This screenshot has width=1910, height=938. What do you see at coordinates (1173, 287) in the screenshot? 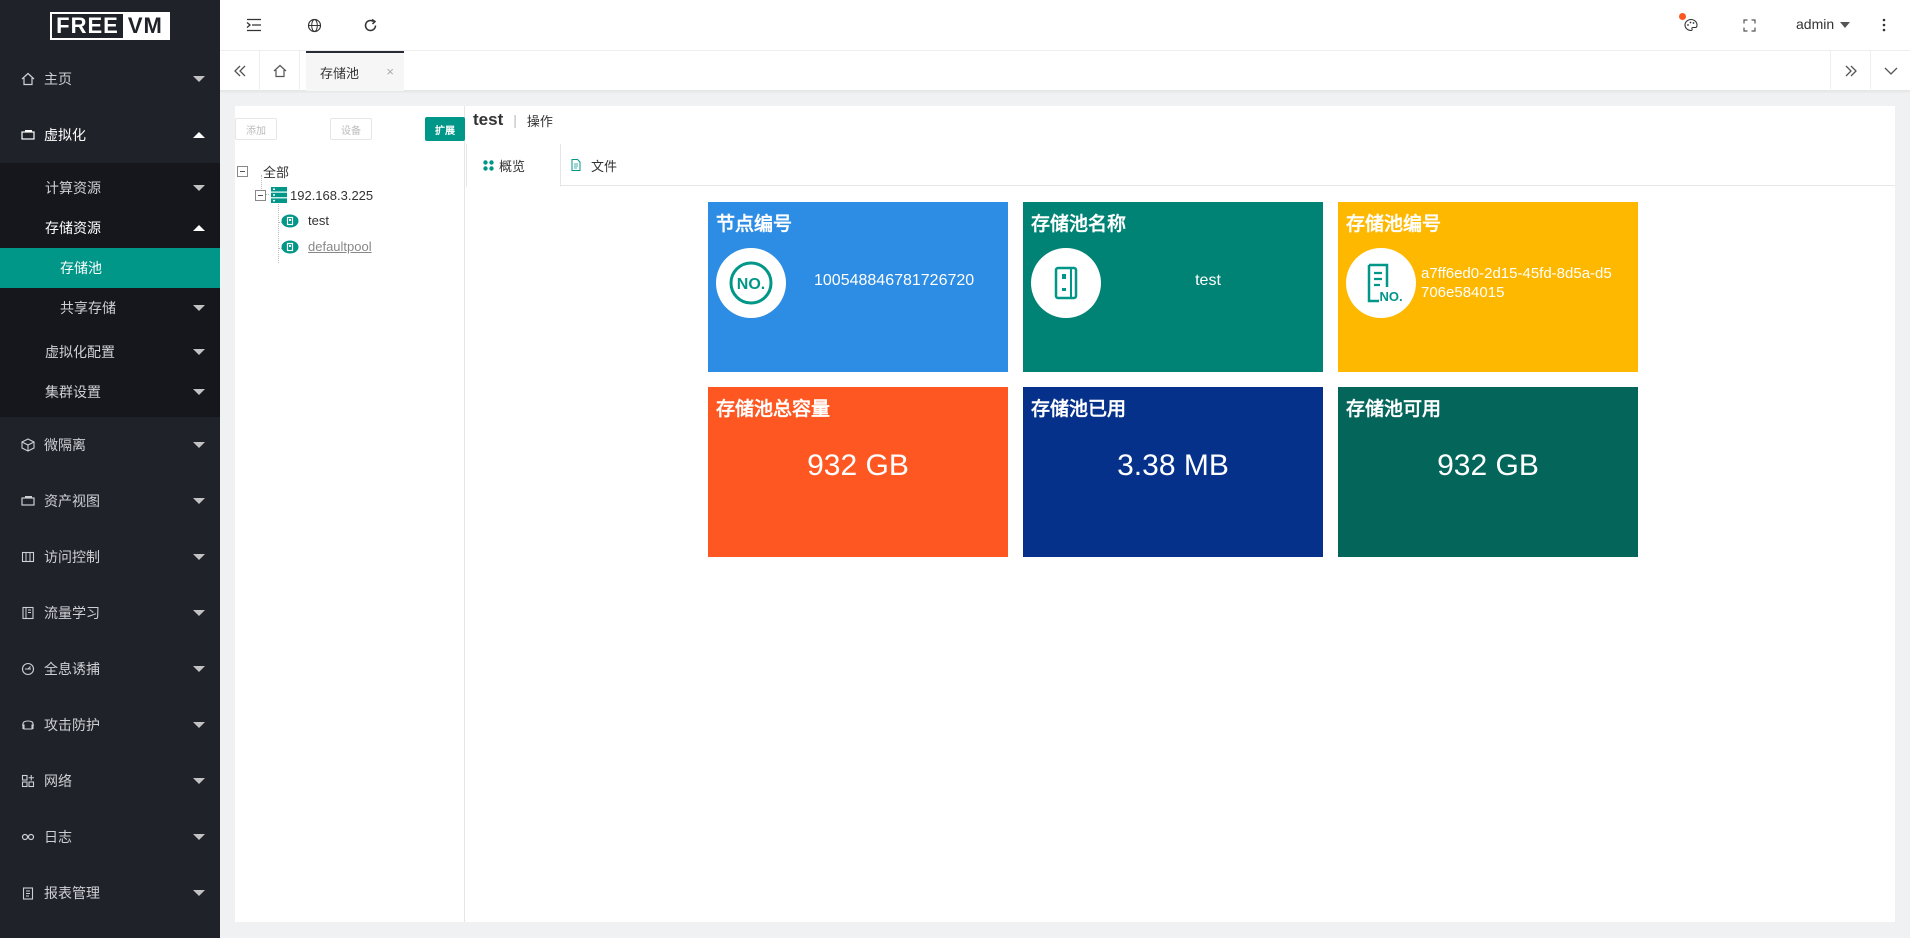
I see `card-pool-name: 存储池名称 test` at bounding box center [1173, 287].